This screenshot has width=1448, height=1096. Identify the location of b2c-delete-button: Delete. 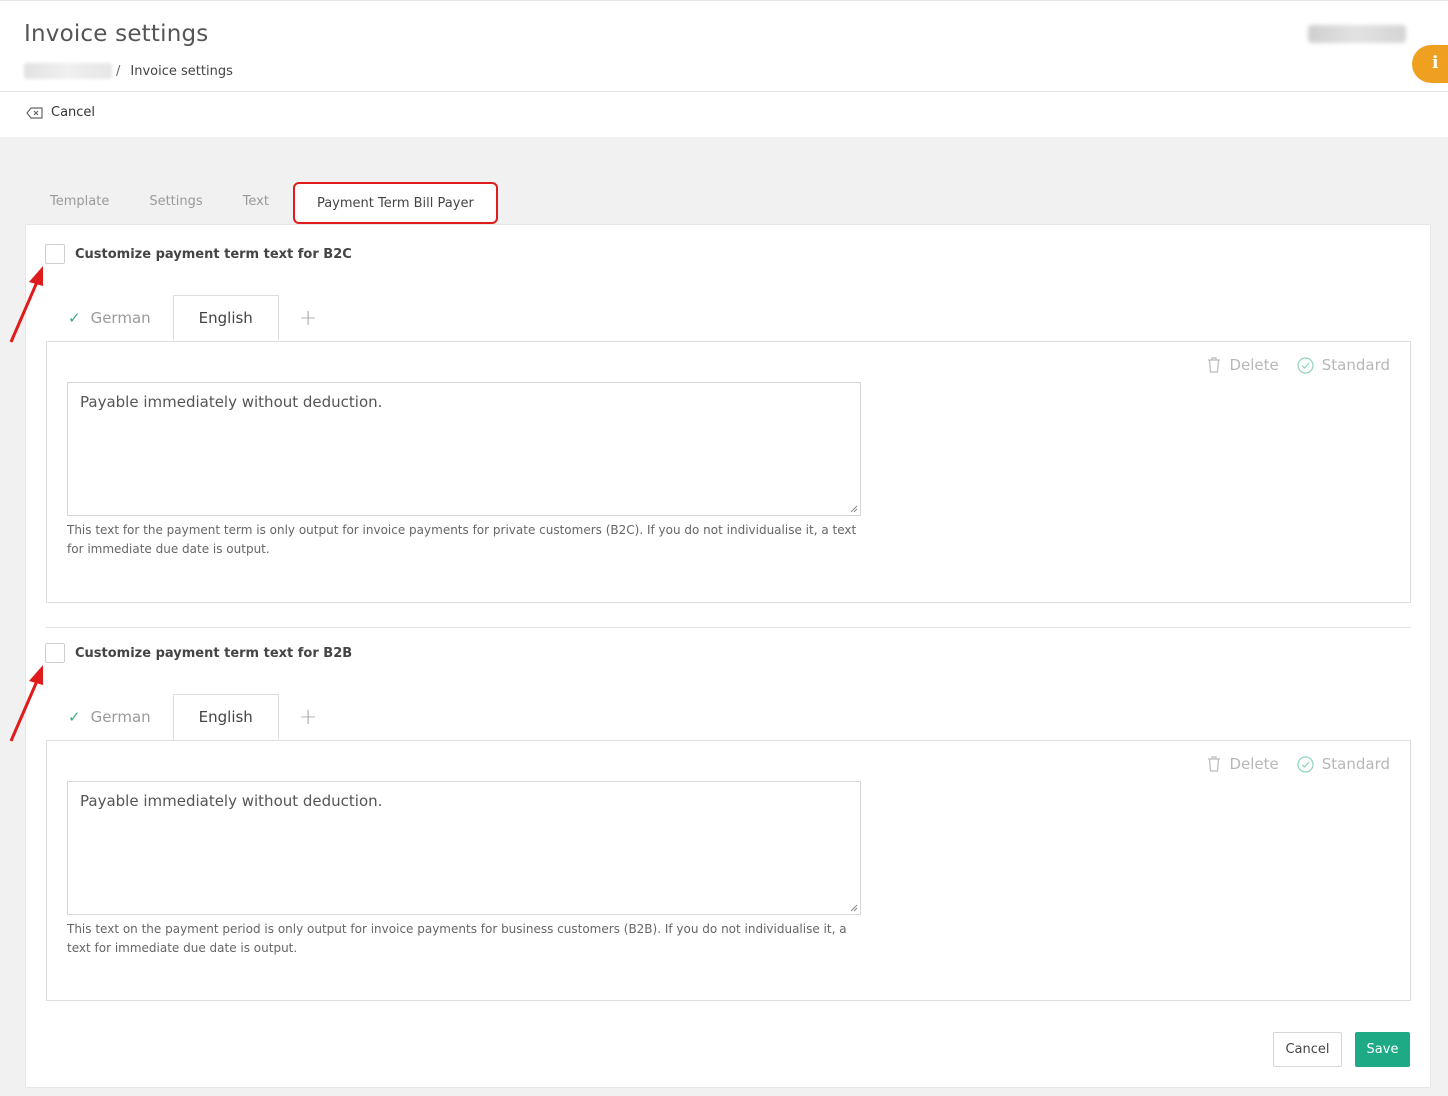
(1243, 365).